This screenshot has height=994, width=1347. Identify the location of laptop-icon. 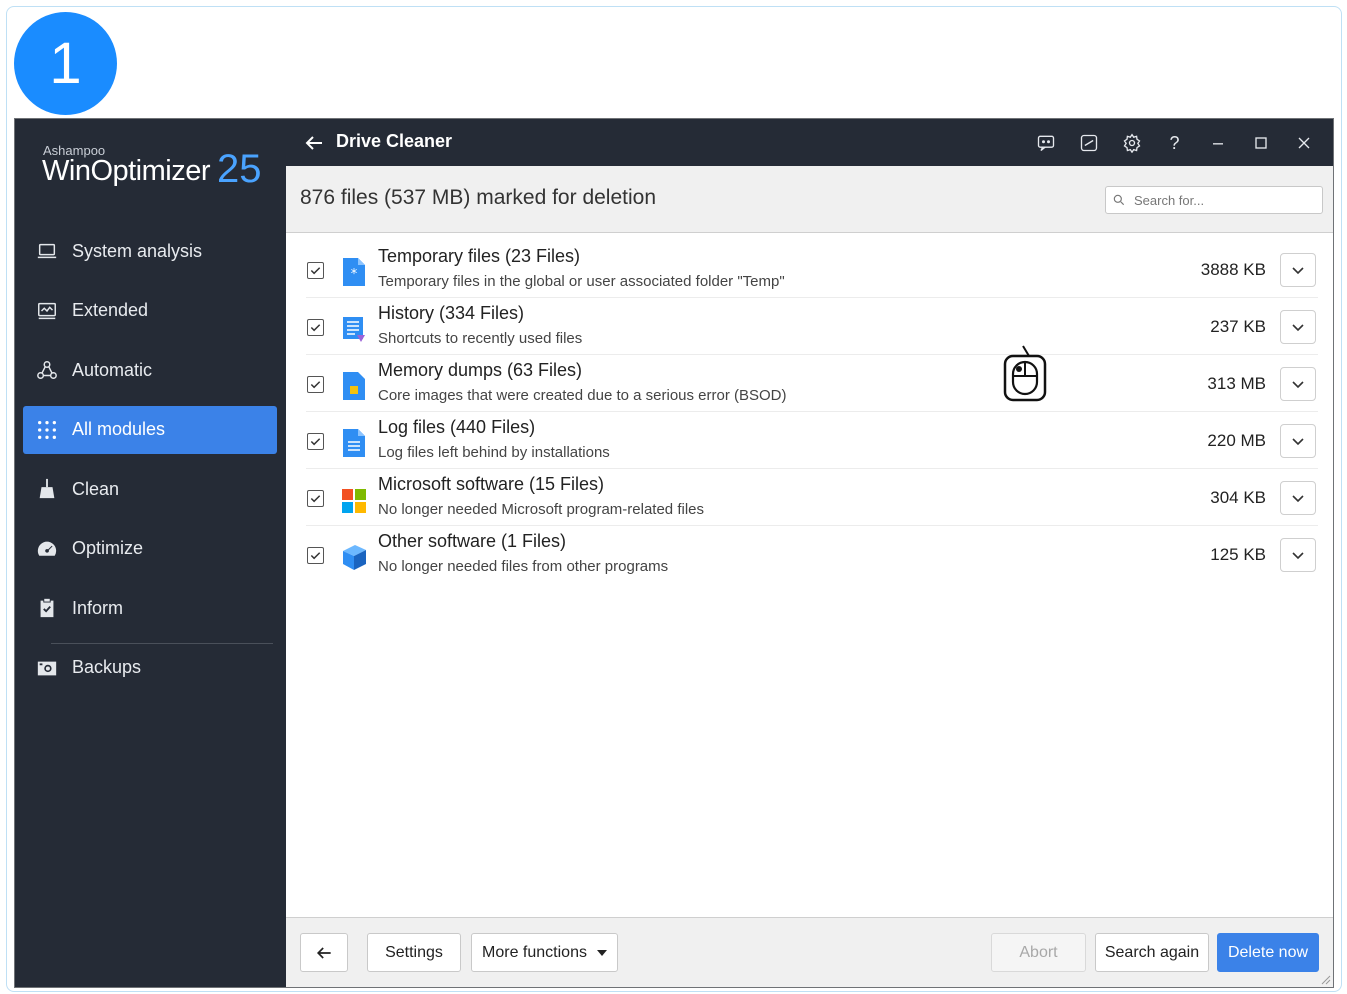
(47, 251).